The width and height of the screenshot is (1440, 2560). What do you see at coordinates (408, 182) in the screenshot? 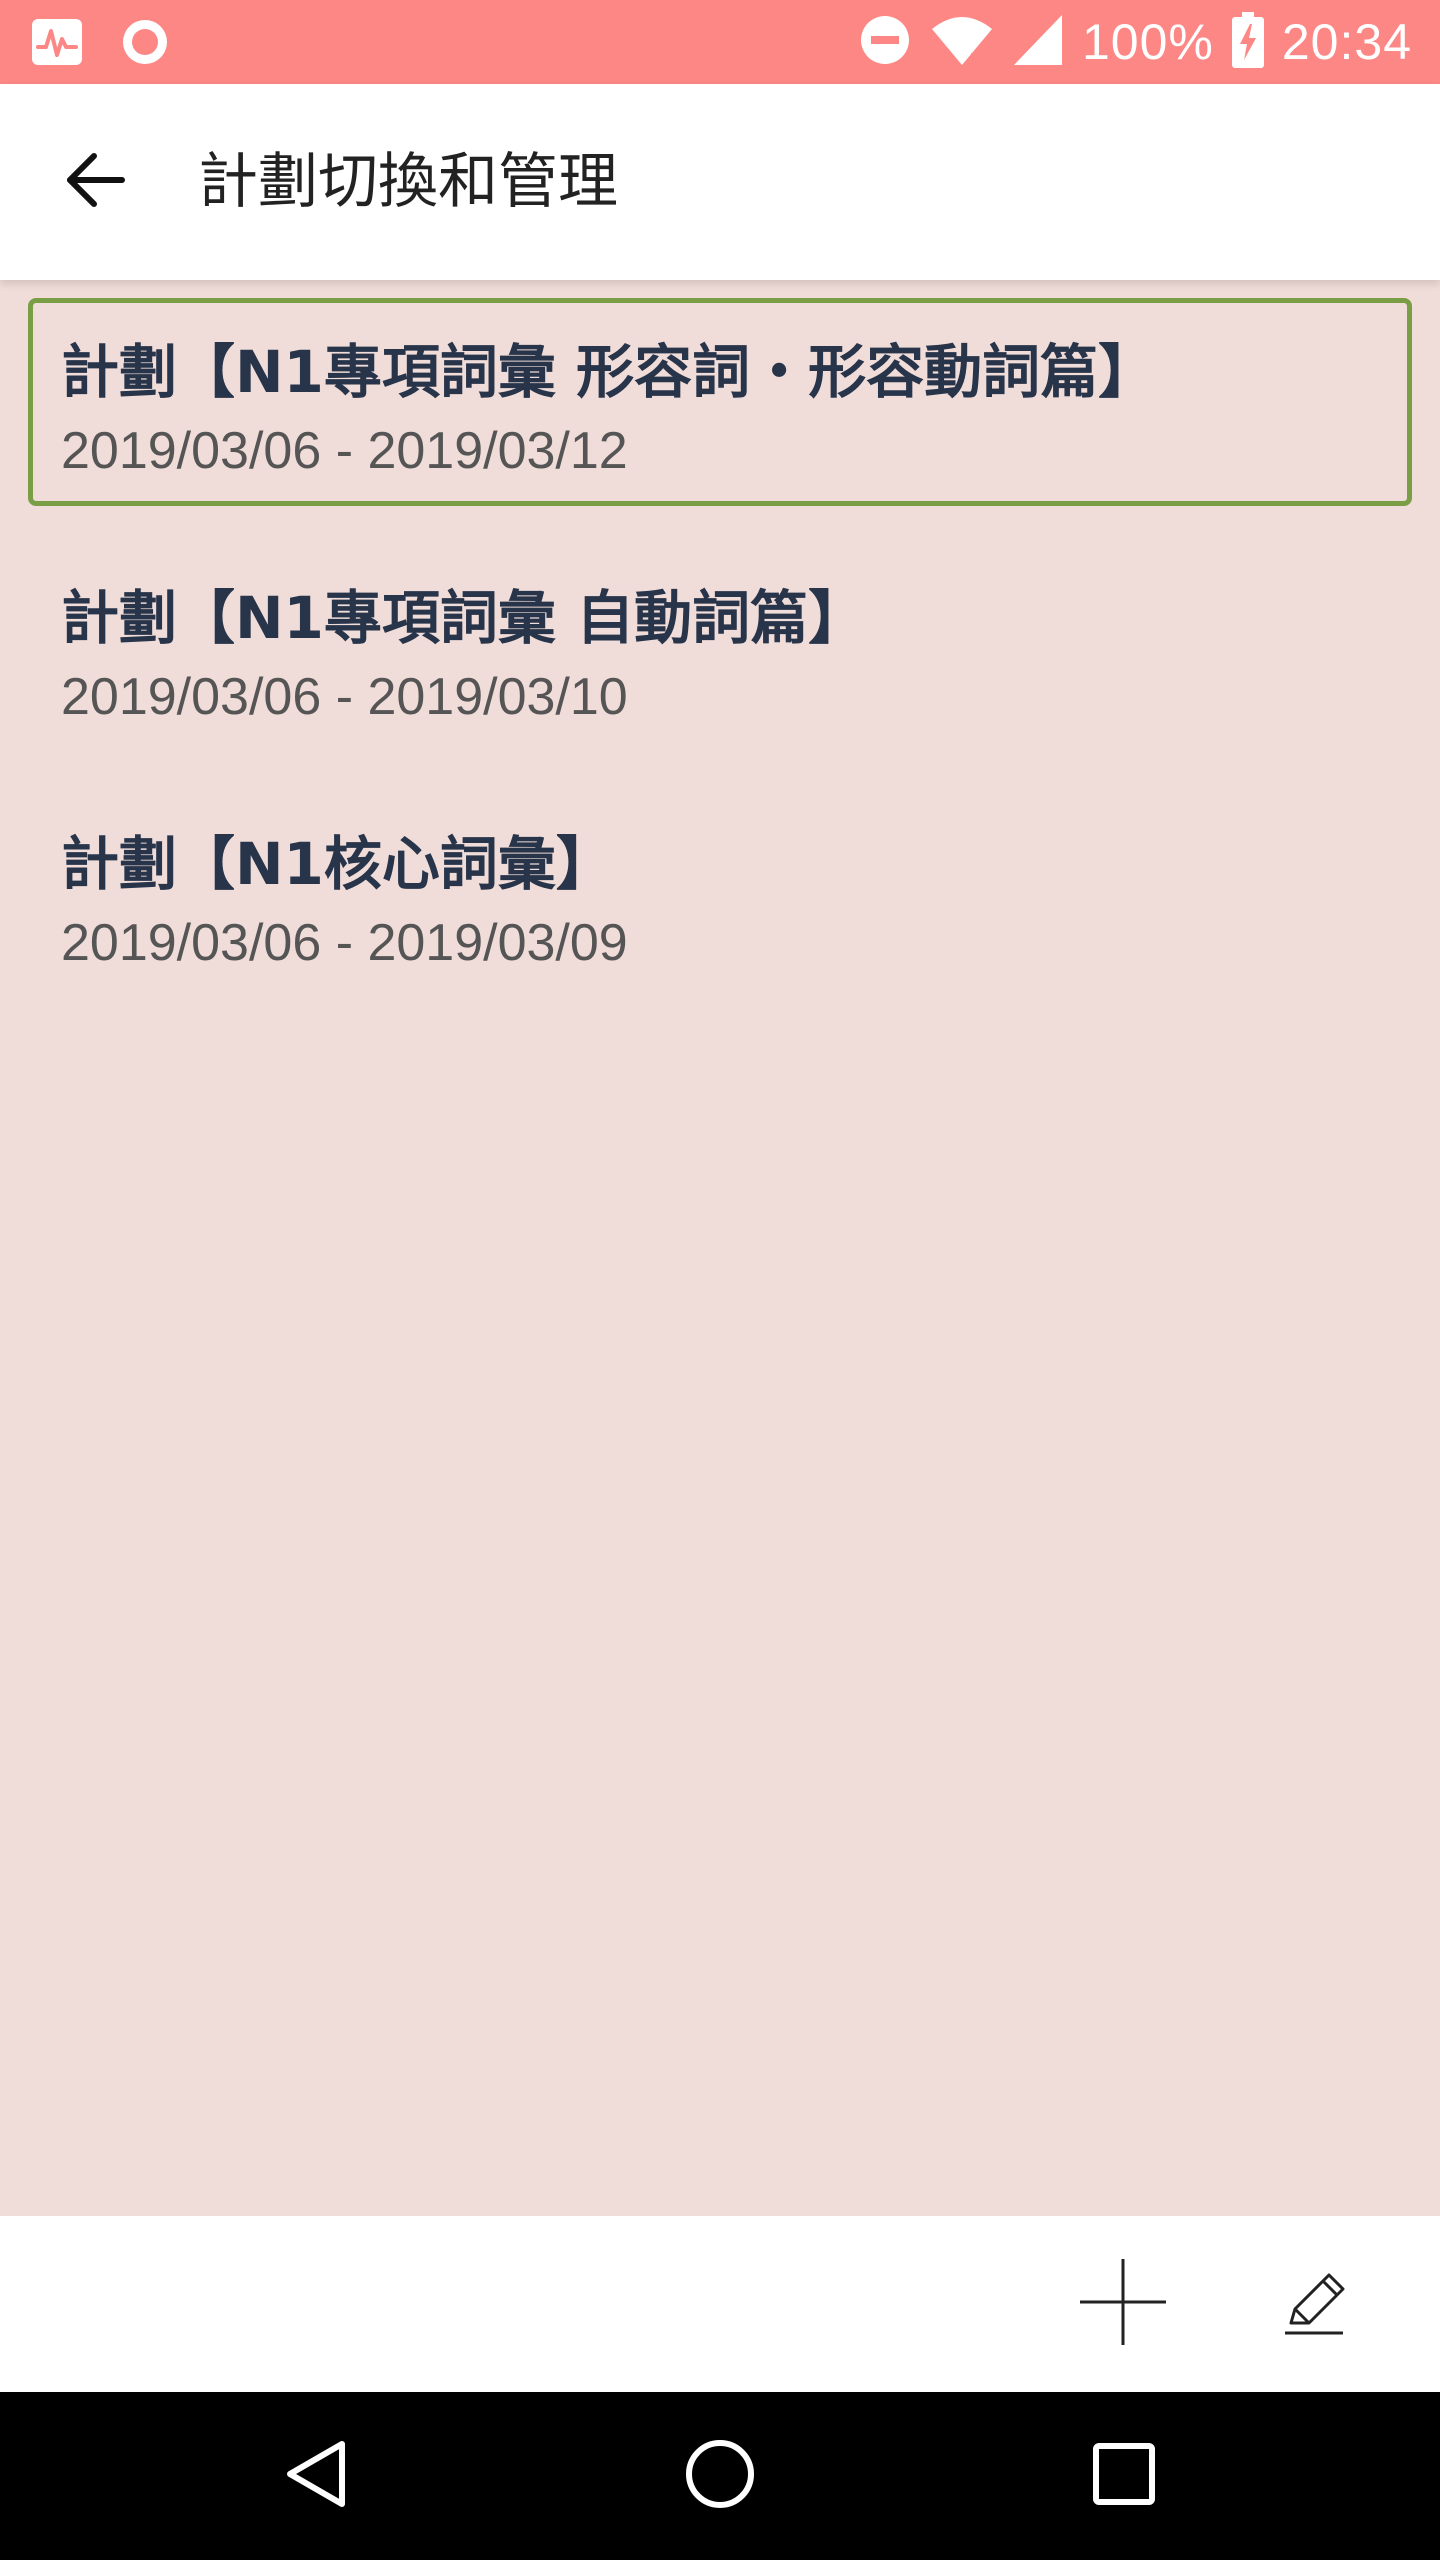
I see `page-title: 計劃切換和管理` at bounding box center [408, 182].